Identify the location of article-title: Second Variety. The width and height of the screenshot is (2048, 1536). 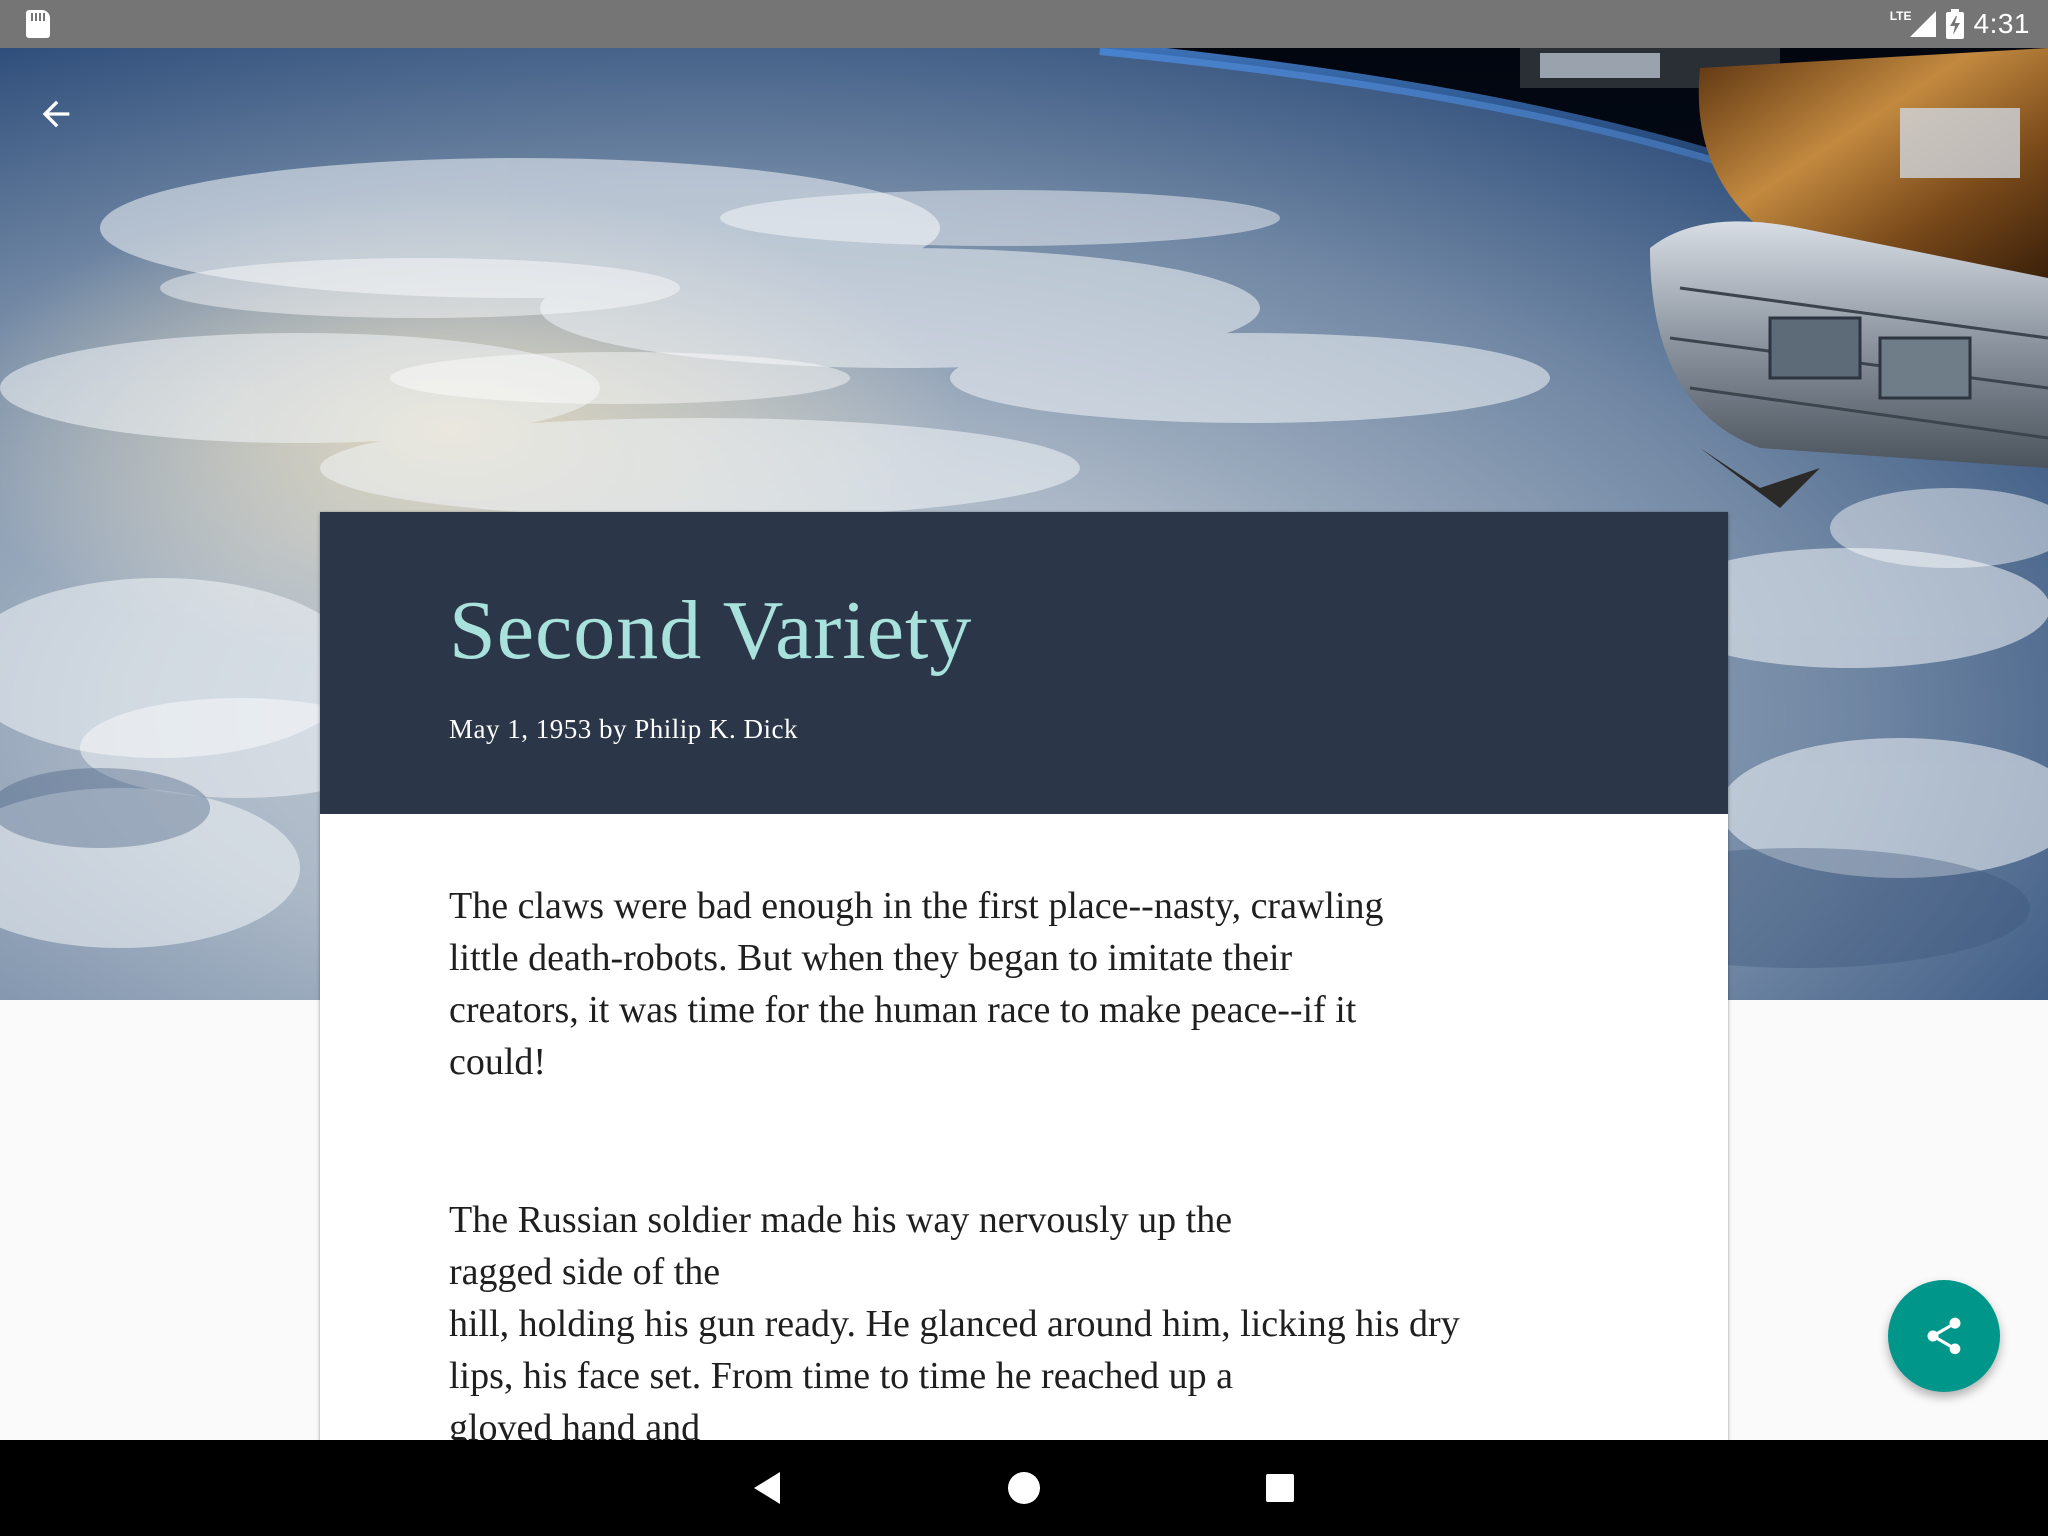
(711, 630).